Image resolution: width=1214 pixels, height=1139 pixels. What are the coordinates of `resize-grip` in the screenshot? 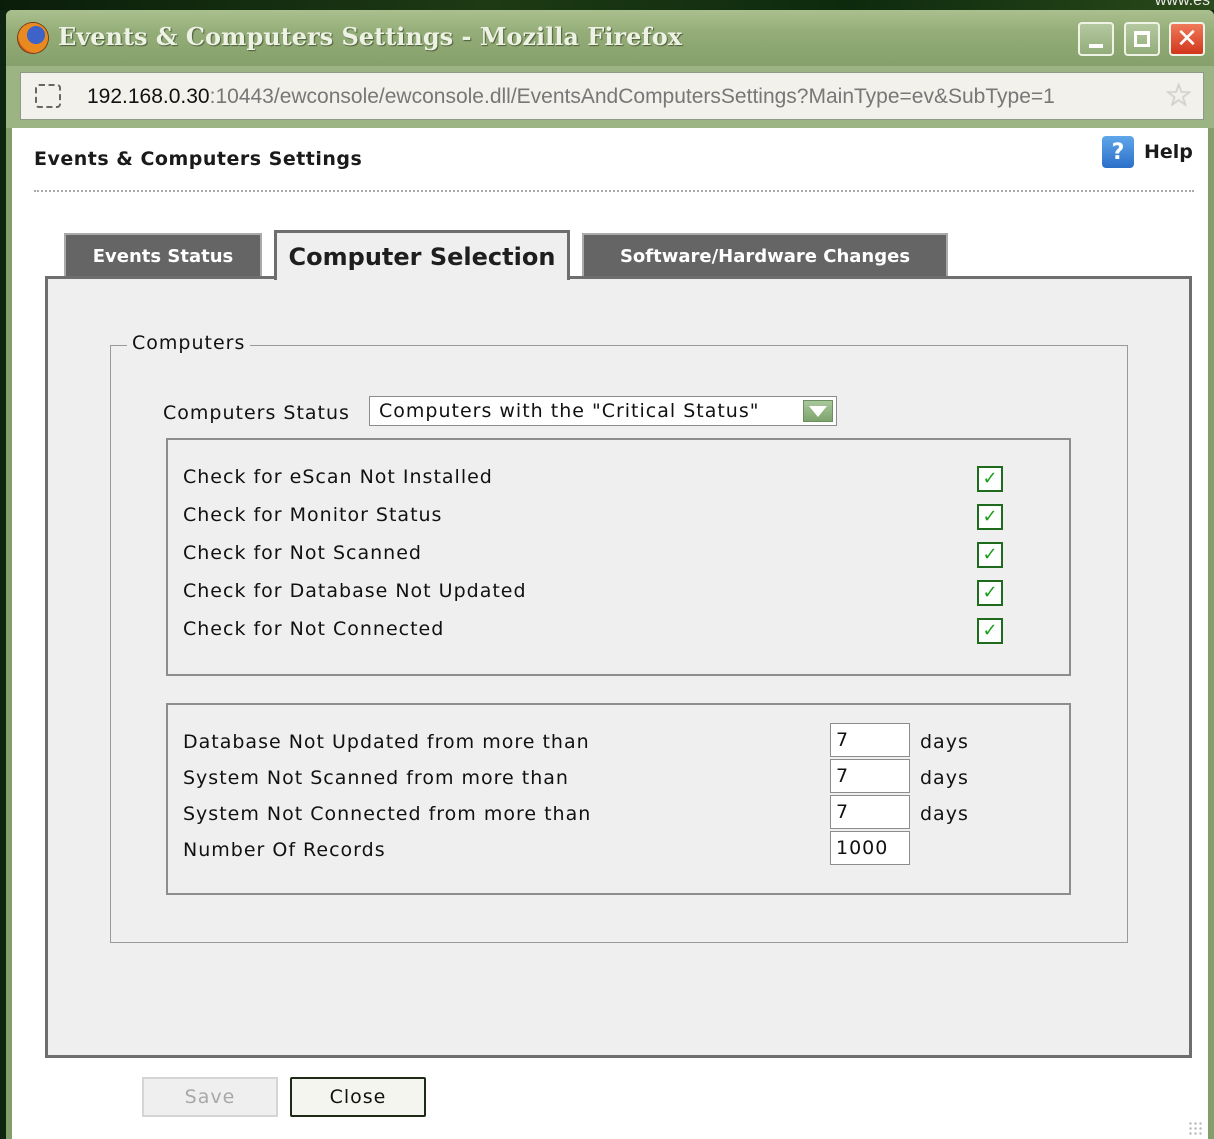 It's located at (1195, 1128).